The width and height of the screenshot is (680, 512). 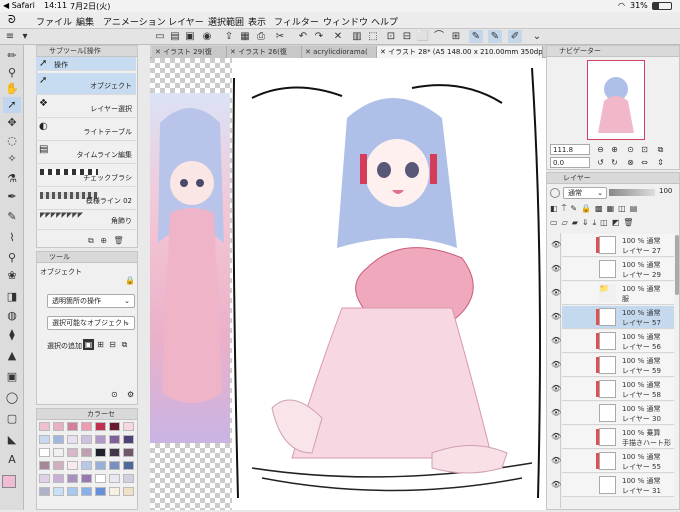 I want to click on menu-toggle-icon: ≡, so click(x=10, y=36).